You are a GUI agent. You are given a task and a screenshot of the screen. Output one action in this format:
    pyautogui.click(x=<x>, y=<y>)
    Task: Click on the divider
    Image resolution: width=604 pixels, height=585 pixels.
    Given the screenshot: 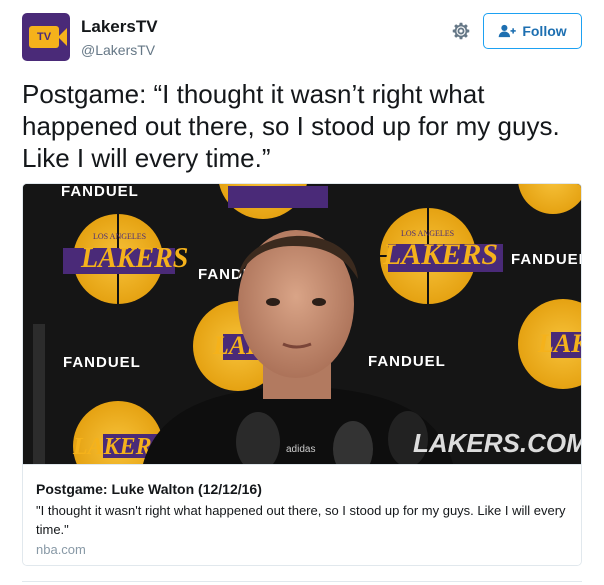 What is the action you would take?
    pyautogui.click(x=302, y=581)
    